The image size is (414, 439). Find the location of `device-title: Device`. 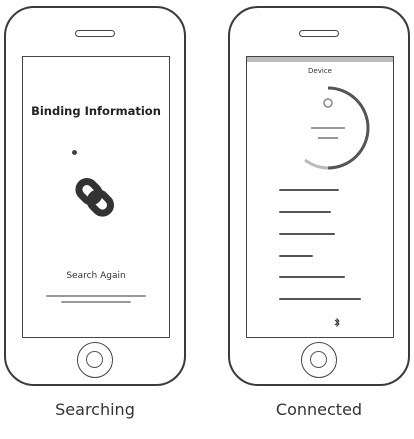

device-title: Device is located at coordinates (320, 71).